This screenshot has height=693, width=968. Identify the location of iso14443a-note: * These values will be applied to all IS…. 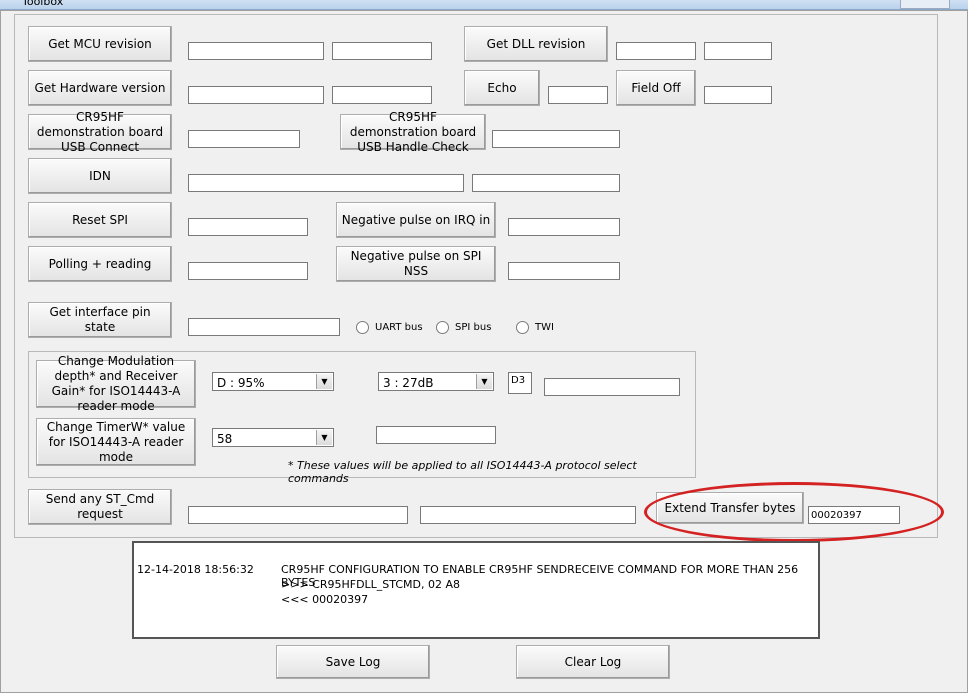
(462, 472).